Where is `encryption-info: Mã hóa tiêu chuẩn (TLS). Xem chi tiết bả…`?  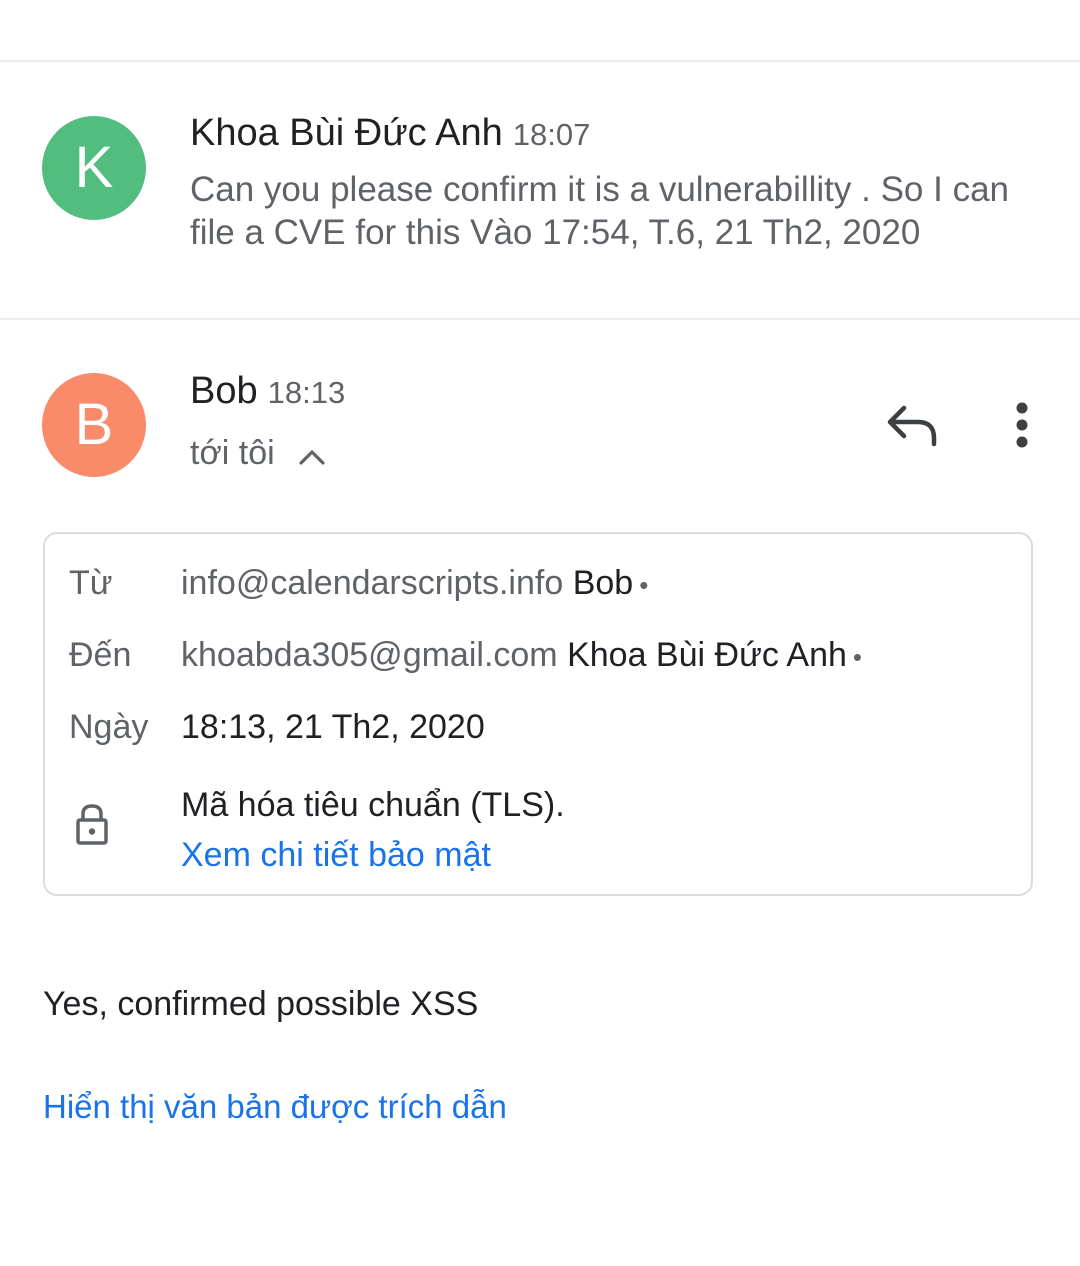 encryption-info: Mã hóa tiêu chuẩn (TLS). Xem chi tiết bả… is located at coordinates (373, 830).